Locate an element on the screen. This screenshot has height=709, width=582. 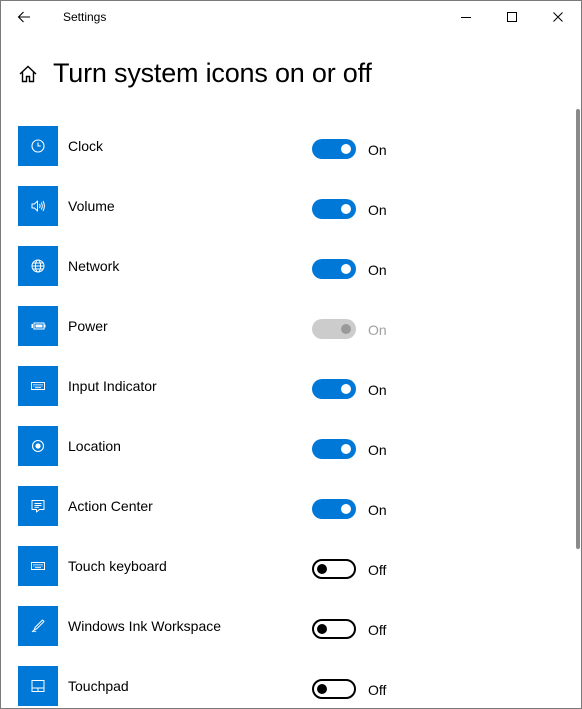
clock-icon is located at coordinates (38, 146).